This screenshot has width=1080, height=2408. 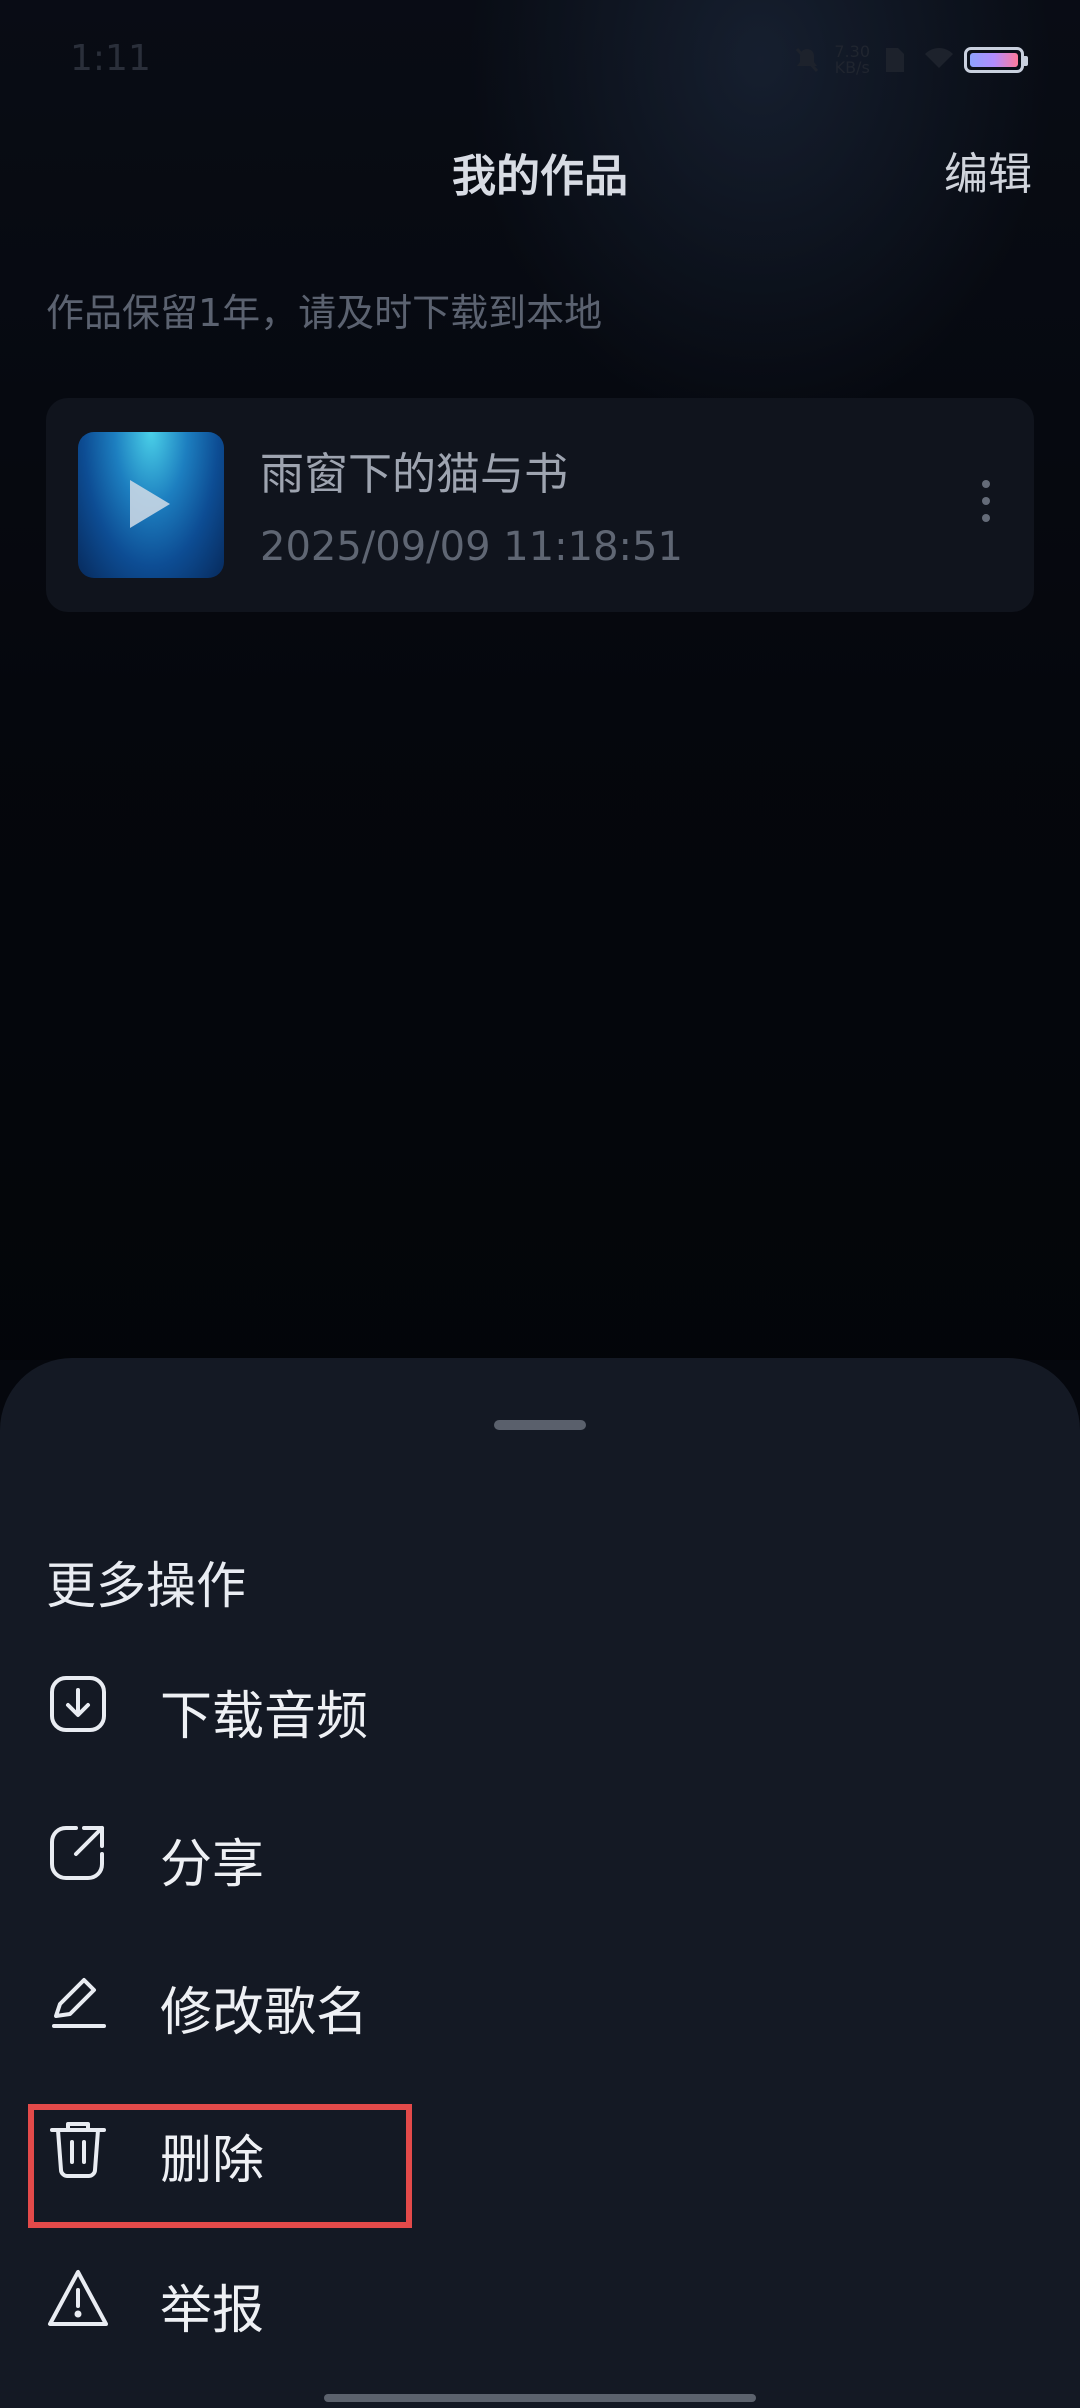 What do you see at coordinates (986, 505) in the screenshot?
I see `more-vertical-icon` at bounding box center [986, 505].